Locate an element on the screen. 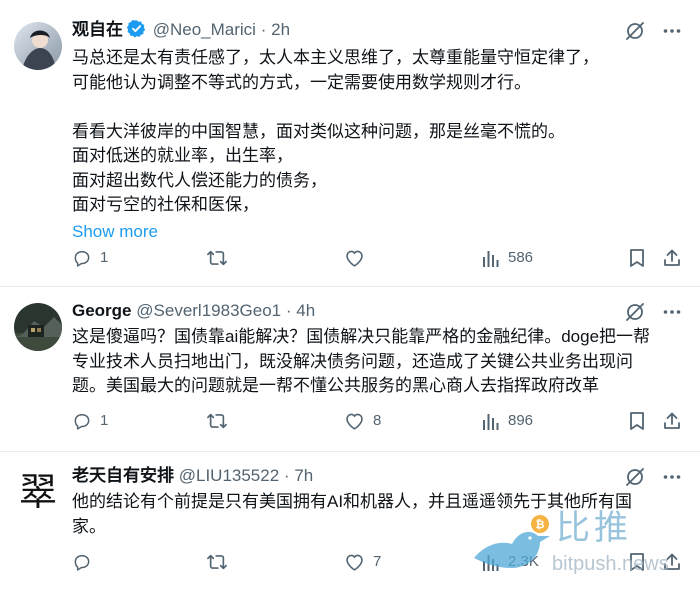  author-handle: @Severl1983Geo1 is located at coordinates (208, 310).